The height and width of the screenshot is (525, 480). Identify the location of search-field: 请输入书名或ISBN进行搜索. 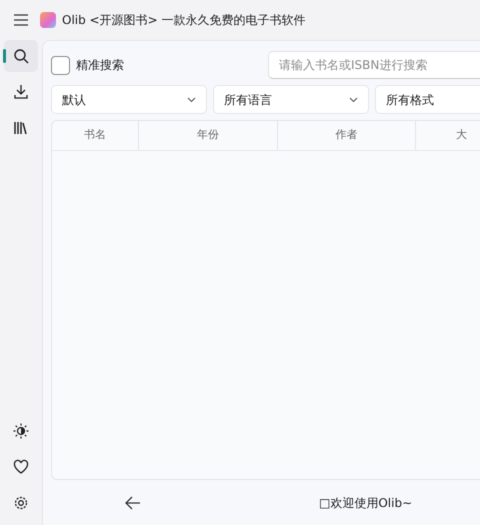
(374, 65).